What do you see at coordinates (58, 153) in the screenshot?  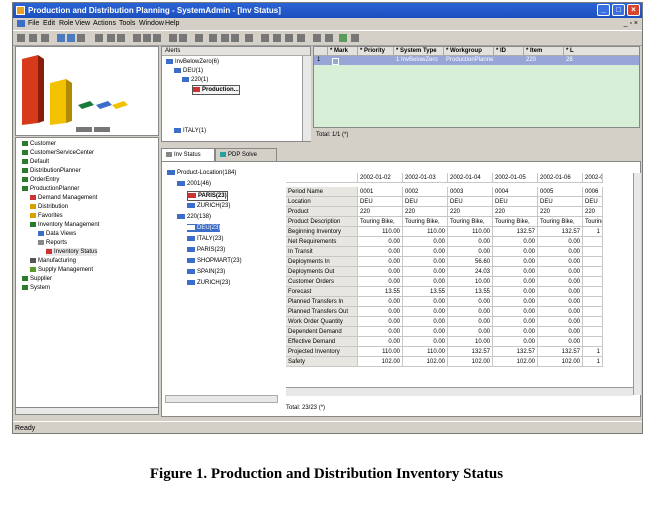 I see `nav-item-customerservicecenter: CustomerServiceCenter` at bounding box center [58, 153].